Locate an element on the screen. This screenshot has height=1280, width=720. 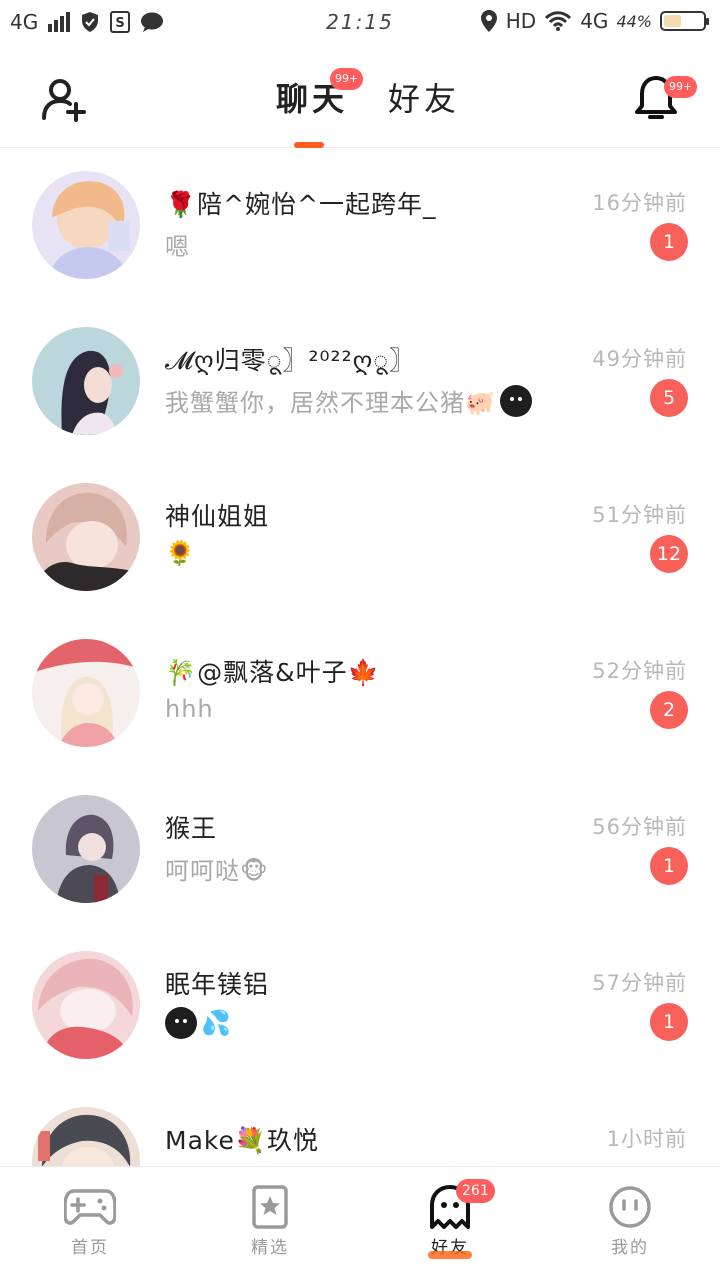
nav-featured: 精选 is located at coordinates (270, 1223).